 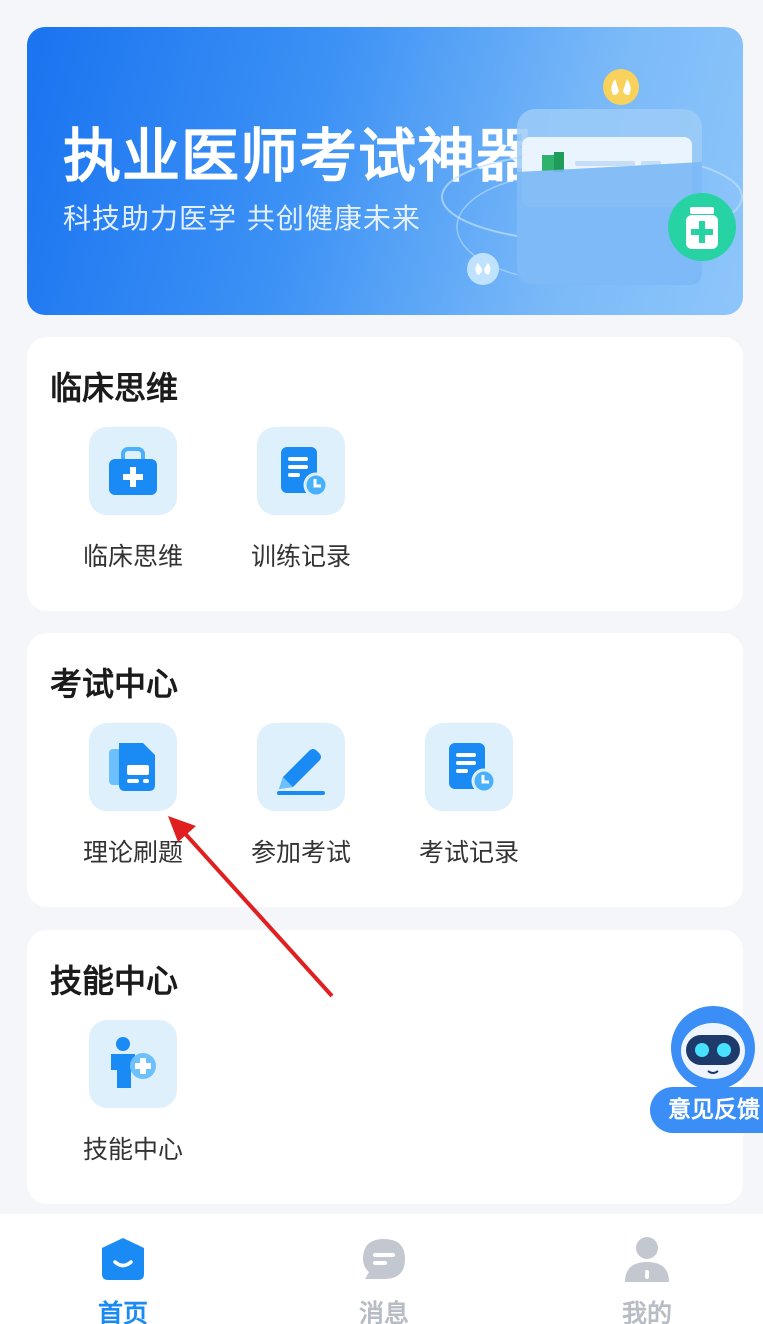 I want to click on person-plus-icon, so click(x=133, y=1064).